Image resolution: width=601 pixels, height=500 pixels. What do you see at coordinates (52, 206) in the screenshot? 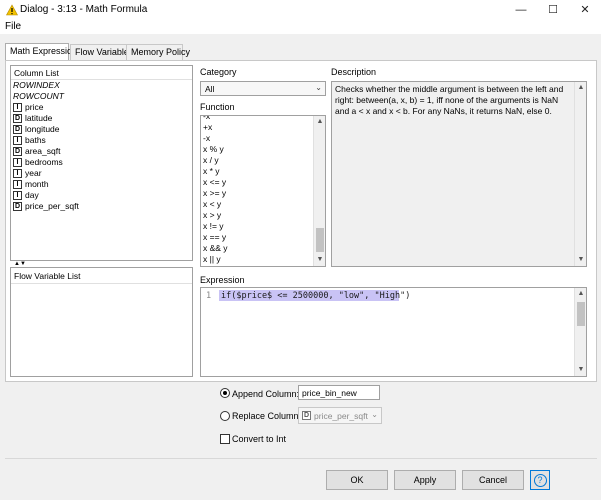
I see `column-name: price_per_sqft` at bounding box center [52, 206].